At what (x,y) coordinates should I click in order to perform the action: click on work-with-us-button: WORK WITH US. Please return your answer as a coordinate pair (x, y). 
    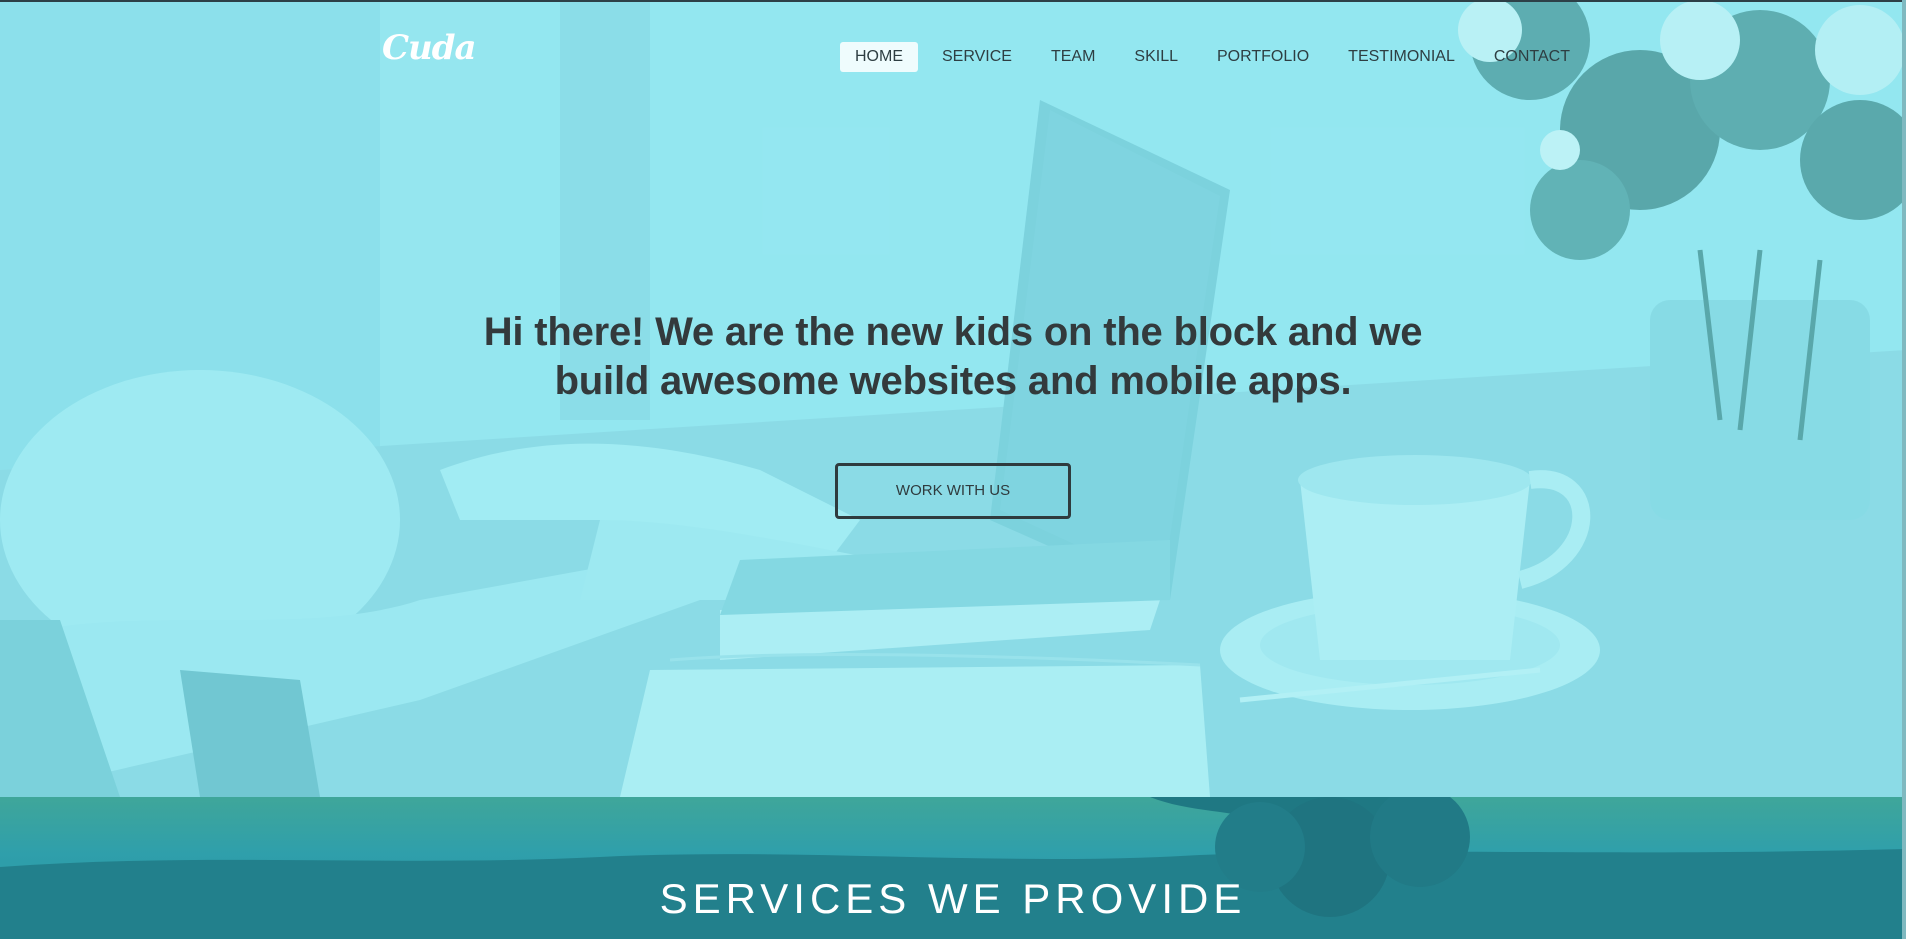
    Looking at the image, I should click on (953, 491).